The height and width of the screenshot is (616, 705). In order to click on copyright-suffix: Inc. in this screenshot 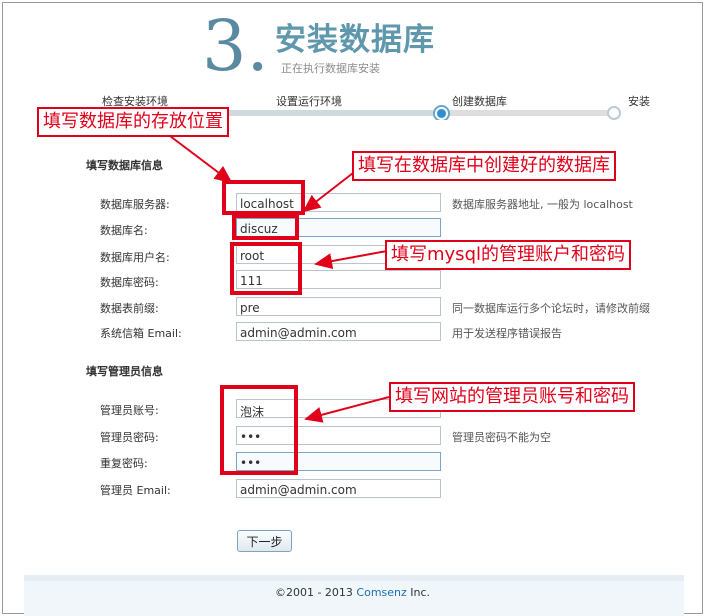, I will do `click(418, 592)`.